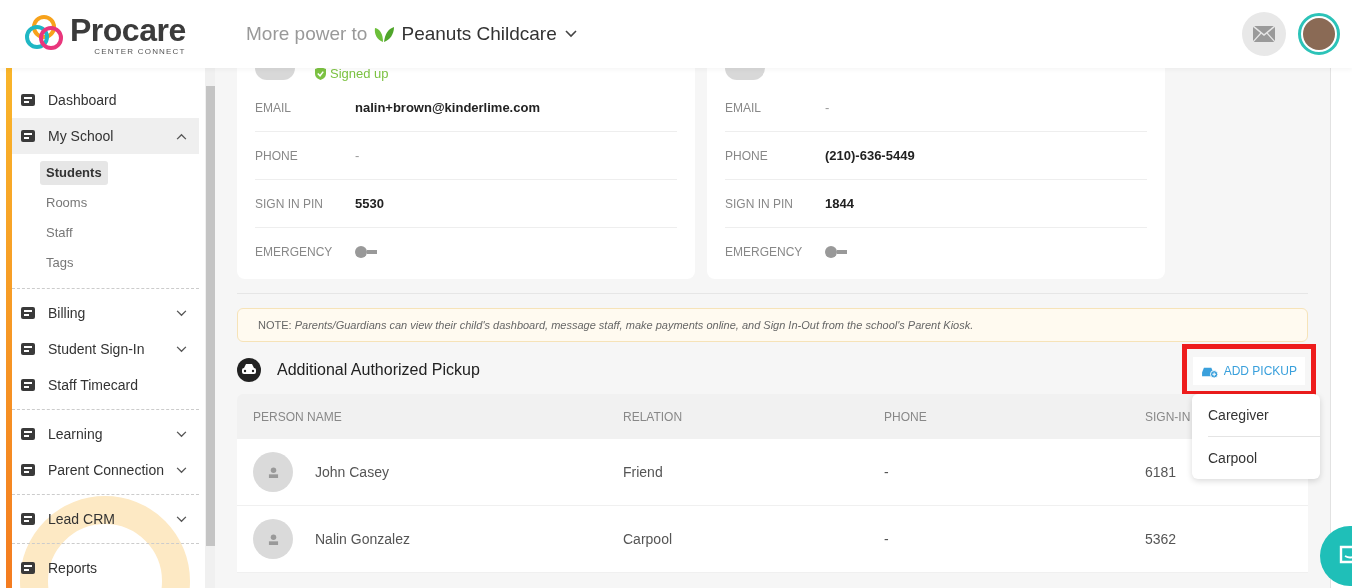 Image resolution: width=1352 pixels, height=588 pixels. Describe the element at coordinates (1319, 34) in the screenshot. I see `user-avatar` at that location.